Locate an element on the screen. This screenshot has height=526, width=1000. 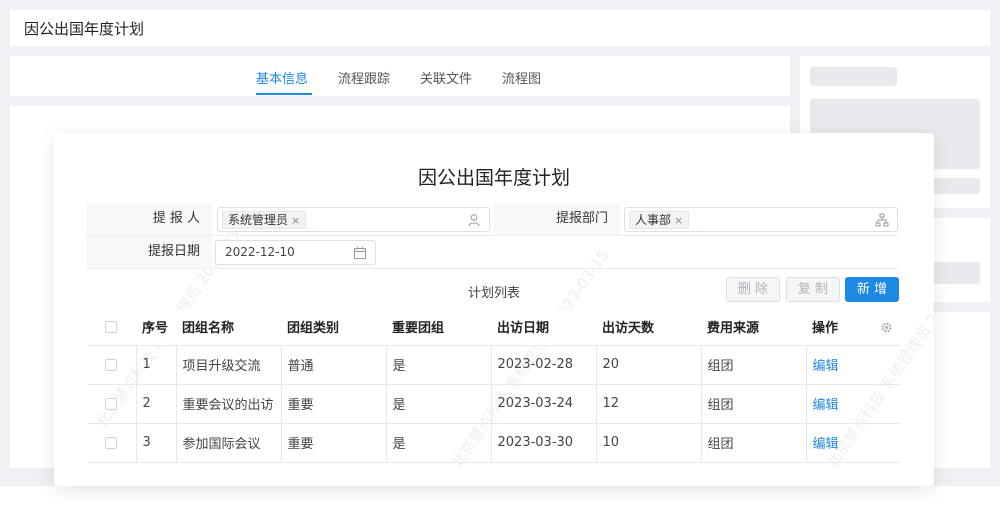
cell-days: 12 is located at coordinates (649, 404).